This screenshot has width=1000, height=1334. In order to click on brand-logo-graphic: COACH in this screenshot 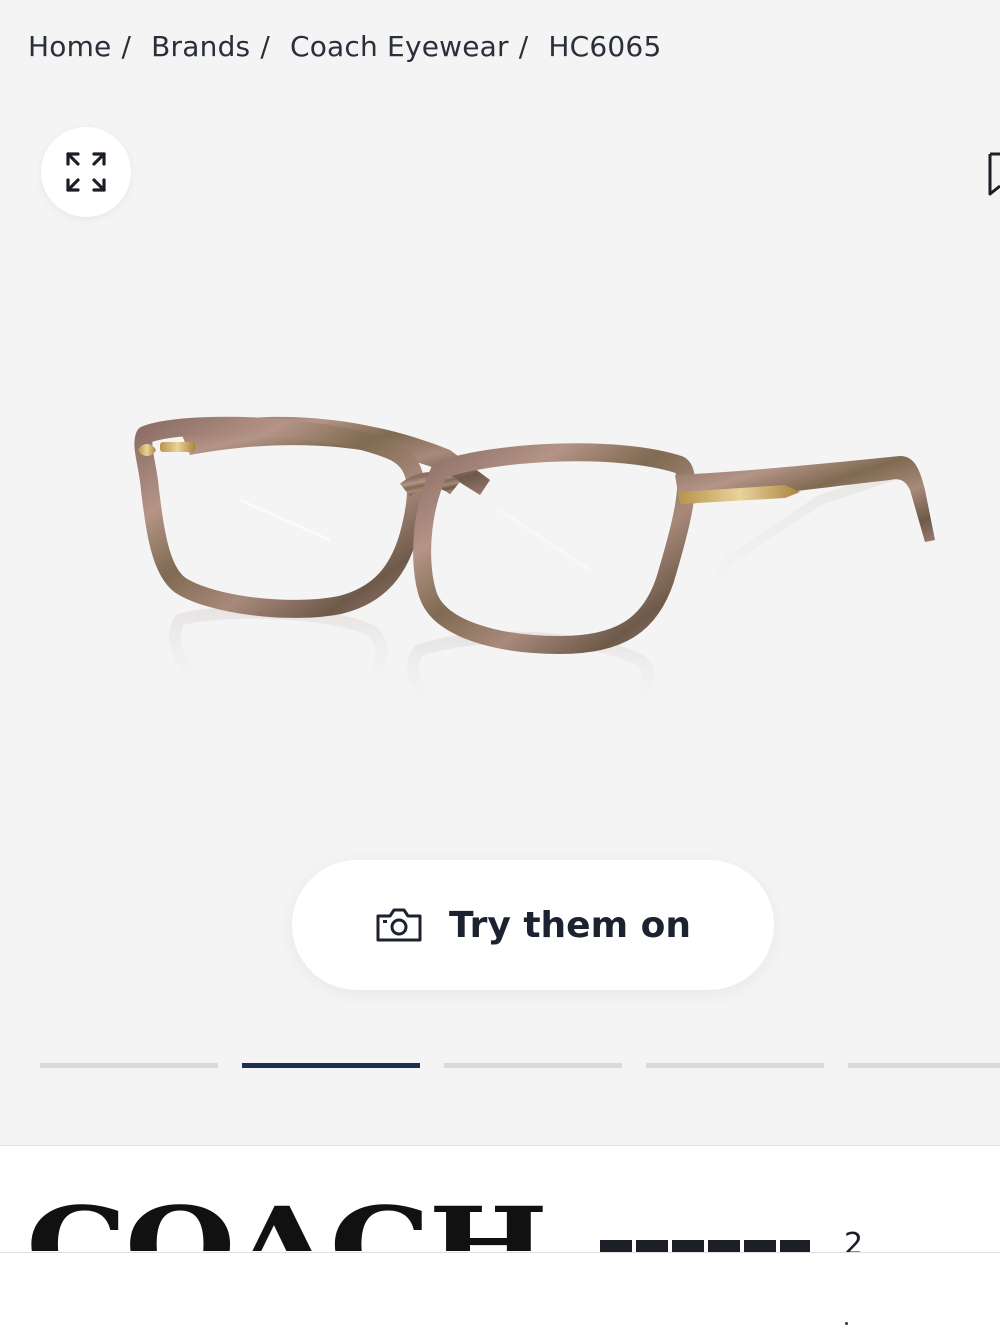, I will do `click(287, 1218)`.